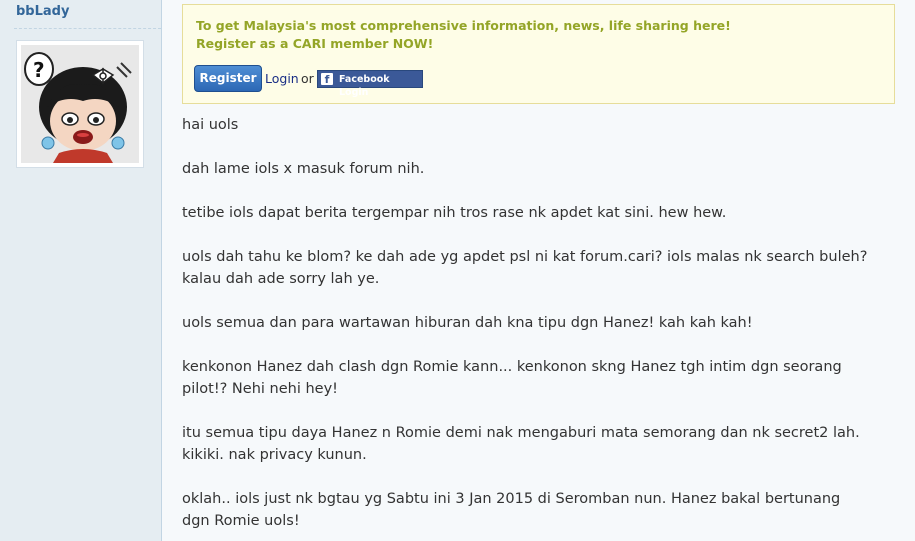  I want to click on author-username: bbLady, so click(42, 11).